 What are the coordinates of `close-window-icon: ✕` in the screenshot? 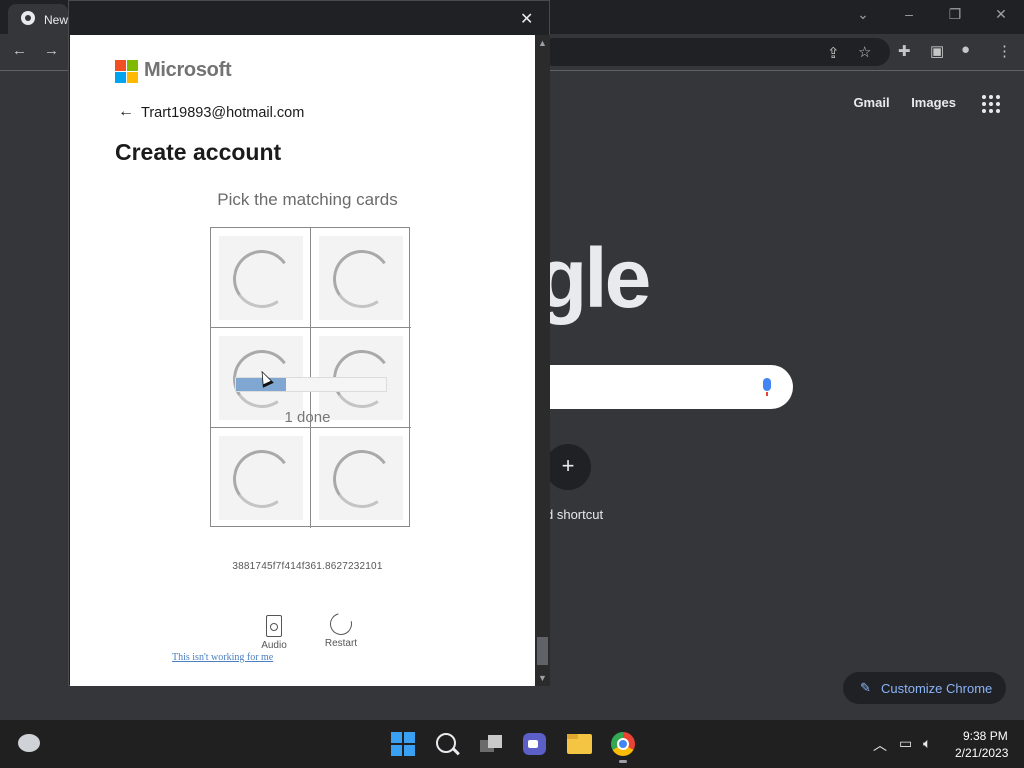 It's located at (1001, 14).